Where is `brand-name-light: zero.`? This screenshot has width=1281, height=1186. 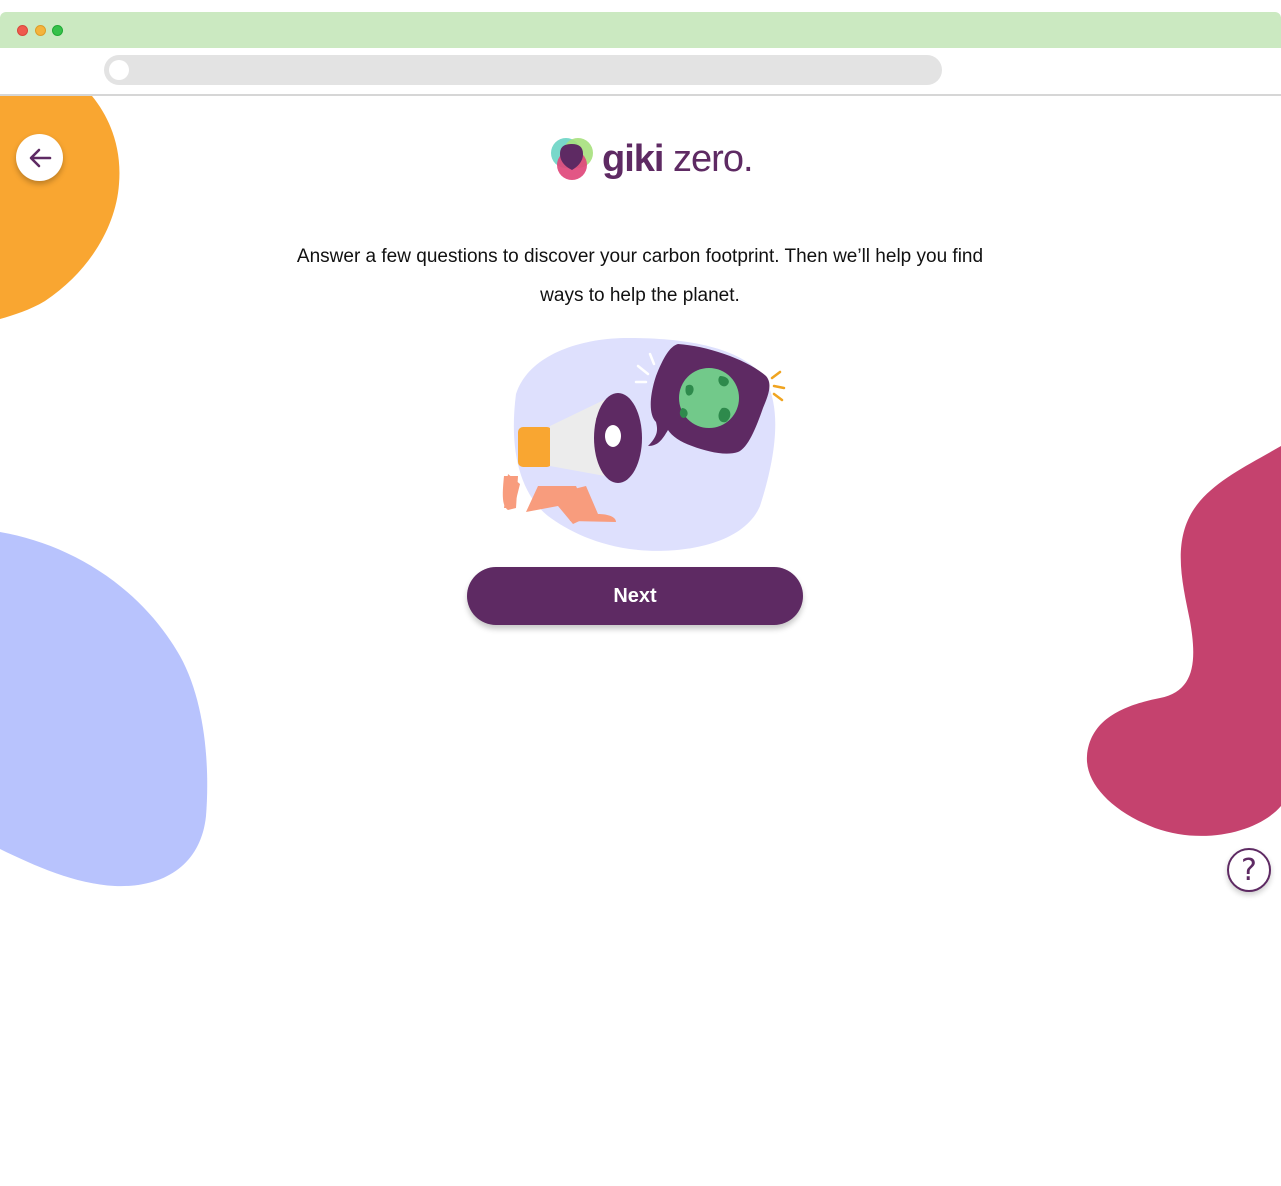 brand-name-light: zero. is located at coordinates (708, 159).